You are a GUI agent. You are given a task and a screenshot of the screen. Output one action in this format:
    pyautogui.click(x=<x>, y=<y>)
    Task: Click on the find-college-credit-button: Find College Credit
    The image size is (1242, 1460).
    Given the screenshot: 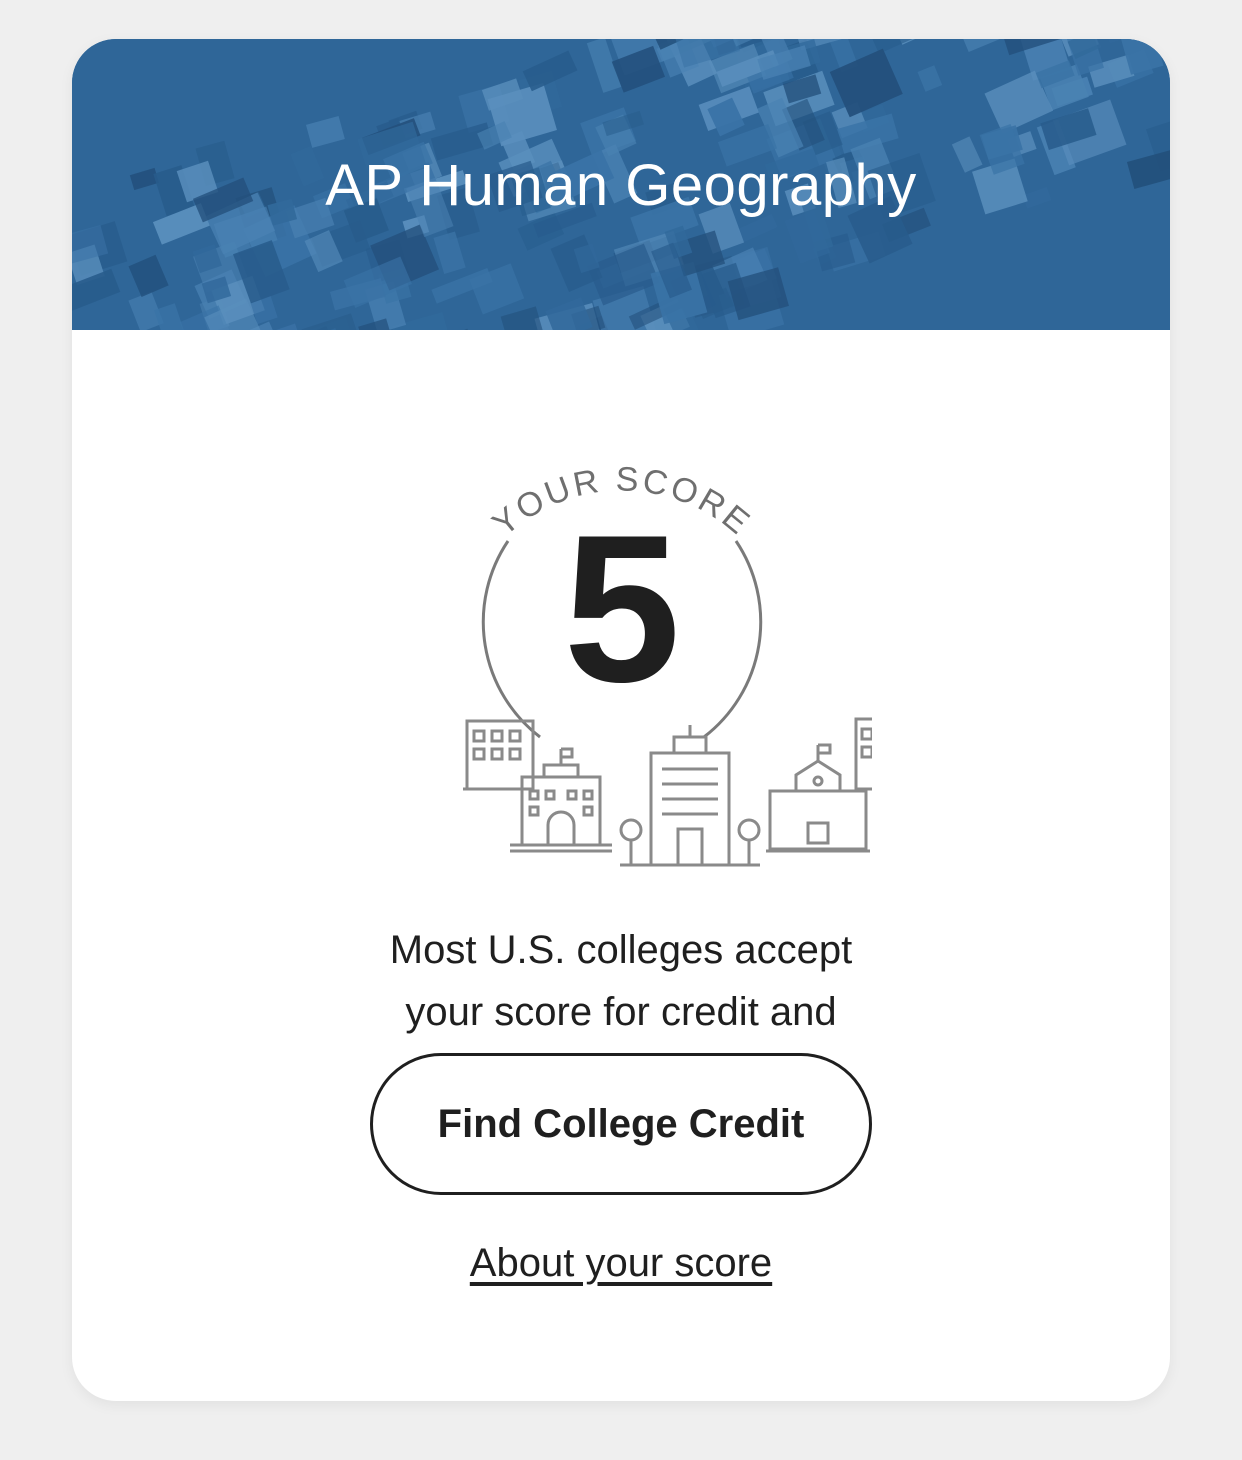 What is the action you would take?
    pyautogui.click(x=621, y=1124)
    